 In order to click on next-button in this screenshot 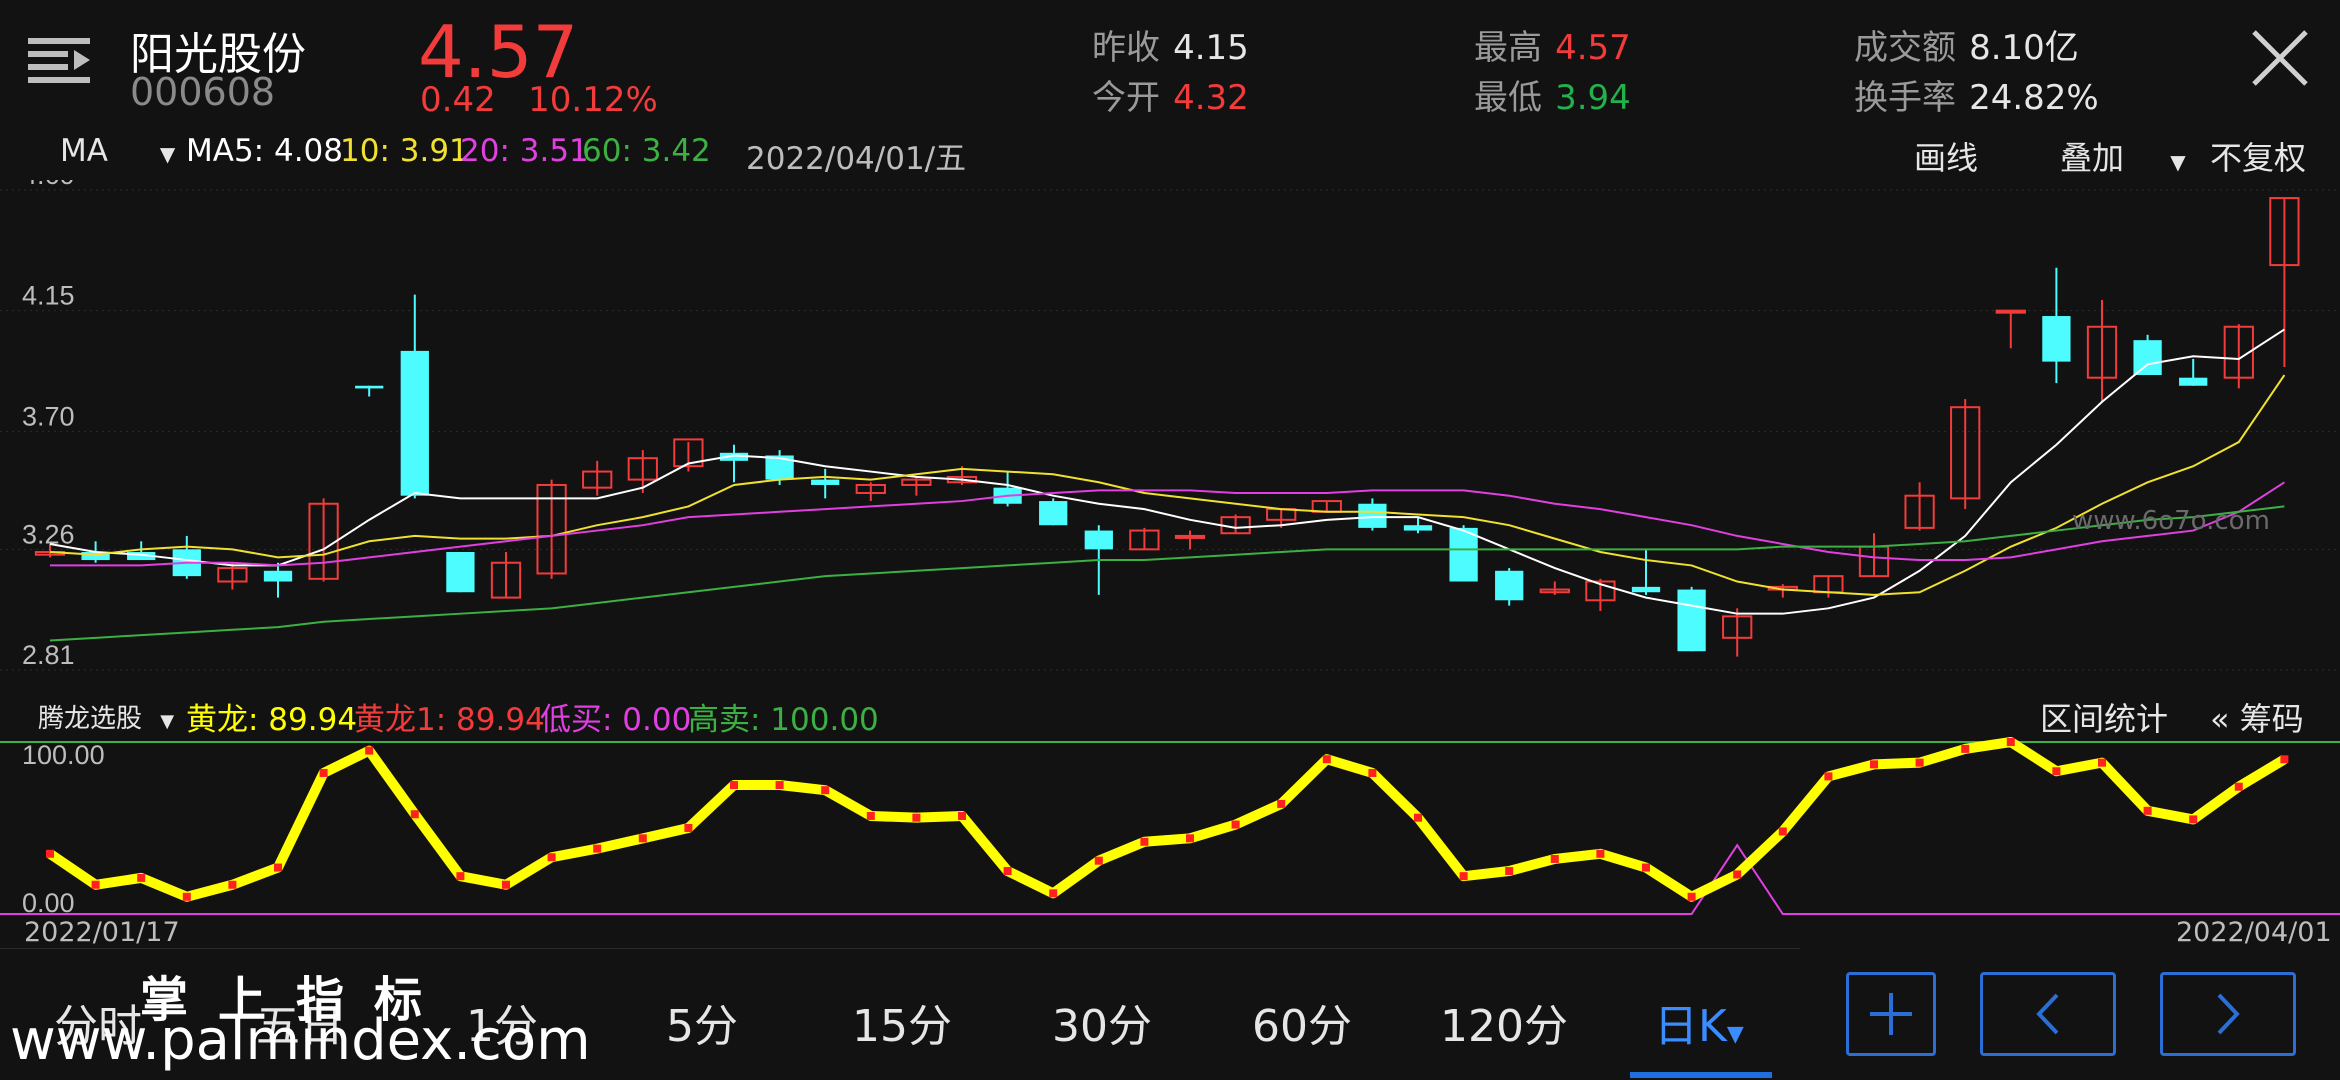, I will do `click(2228, 1014)`.